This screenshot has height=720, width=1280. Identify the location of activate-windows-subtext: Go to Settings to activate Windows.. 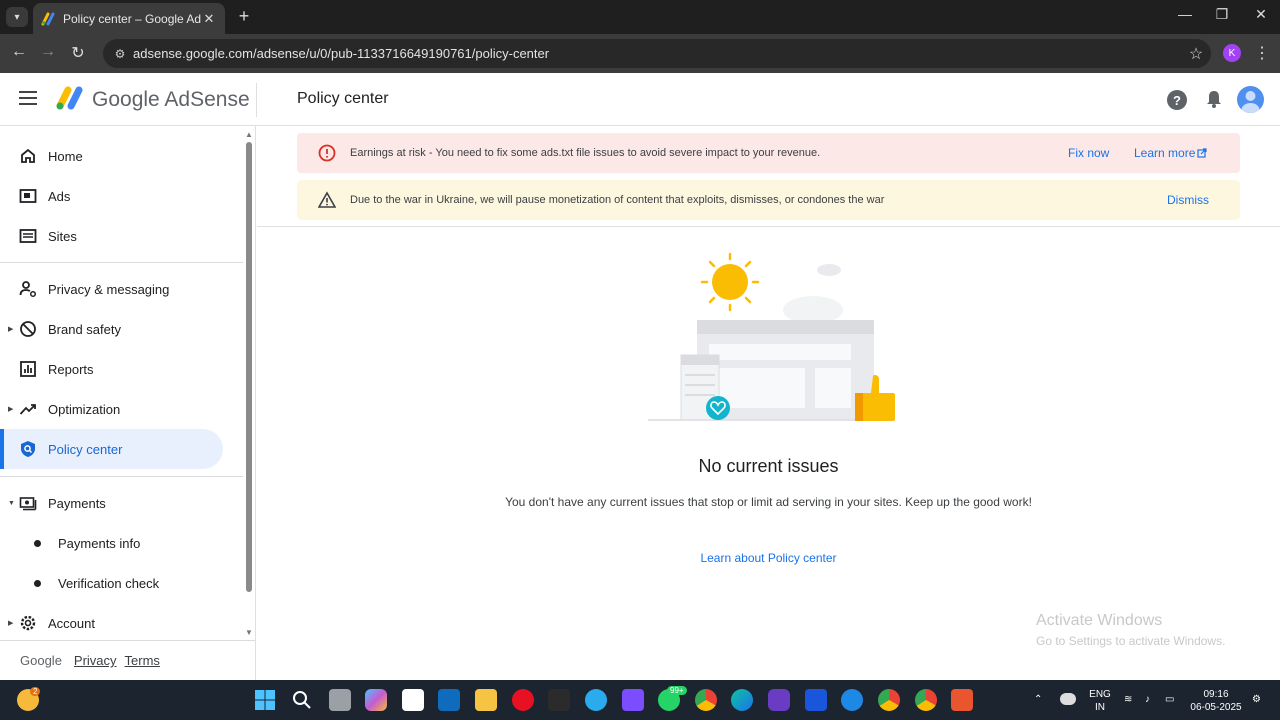
(1131, 641).